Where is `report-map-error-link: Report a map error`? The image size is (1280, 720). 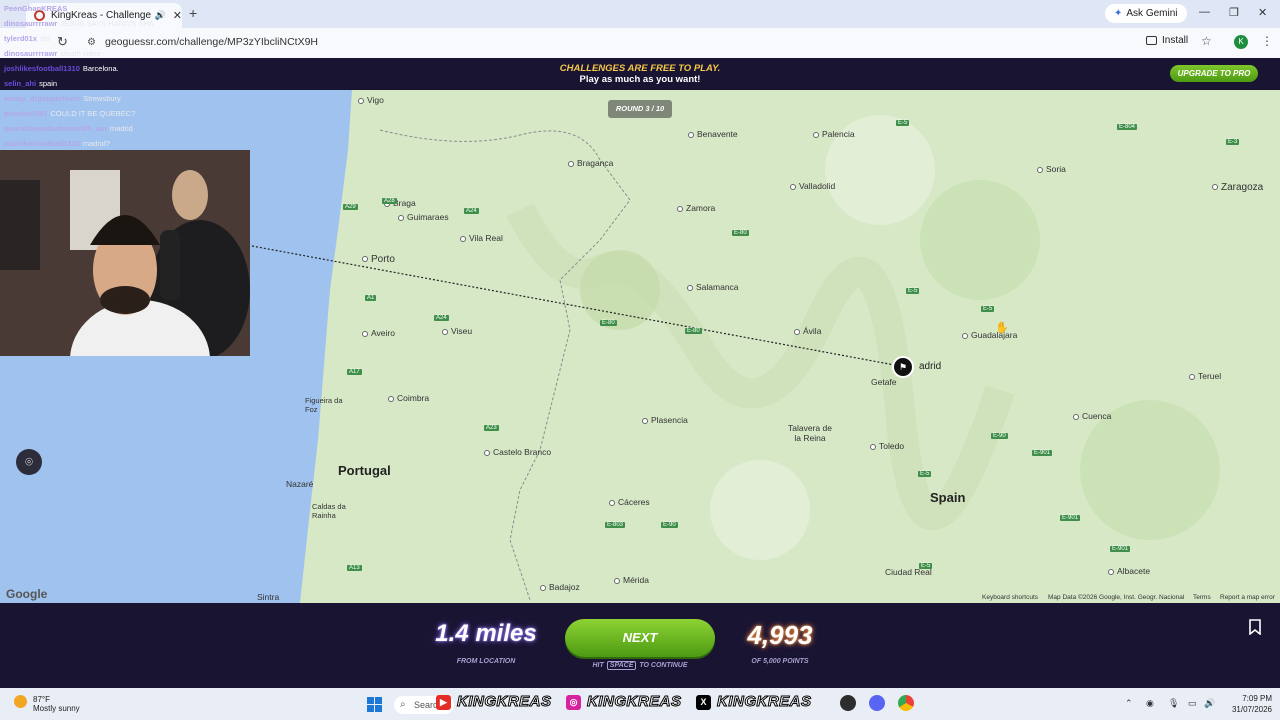
report-map-error-link: Report a map error is located at coordinates (1247, 597).